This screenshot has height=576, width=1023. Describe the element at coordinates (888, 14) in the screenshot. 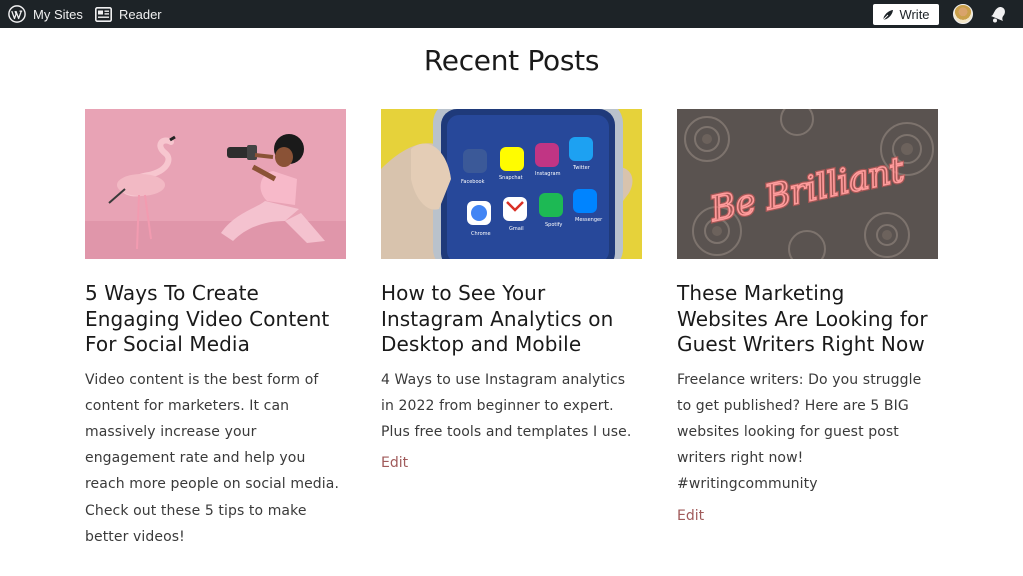

I see `pen-icon` at that location.